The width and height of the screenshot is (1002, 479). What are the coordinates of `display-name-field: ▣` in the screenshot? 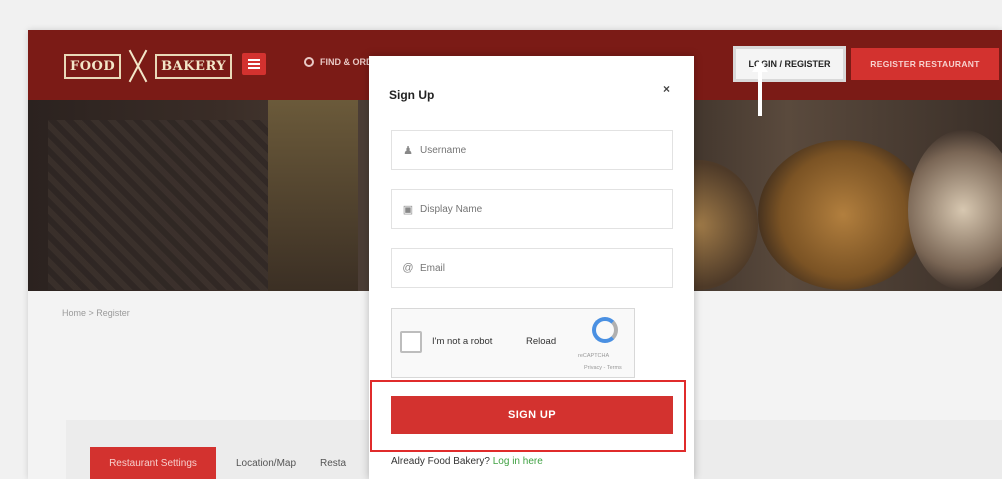 It's located at (532, 209).